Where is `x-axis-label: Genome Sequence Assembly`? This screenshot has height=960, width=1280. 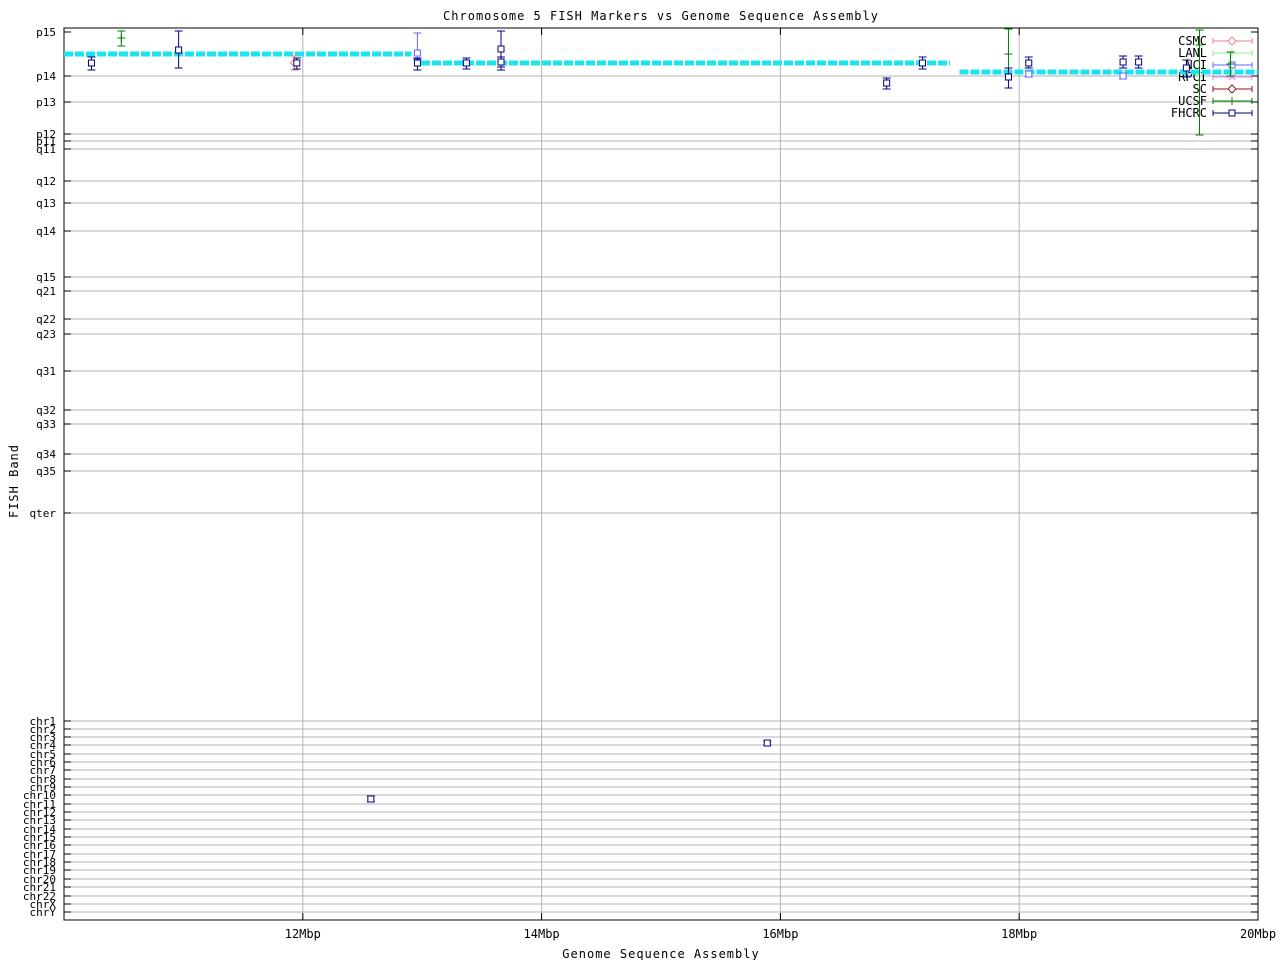 x-axis-label: Genome Sequence Assembly is located at coordinates (661, 953).